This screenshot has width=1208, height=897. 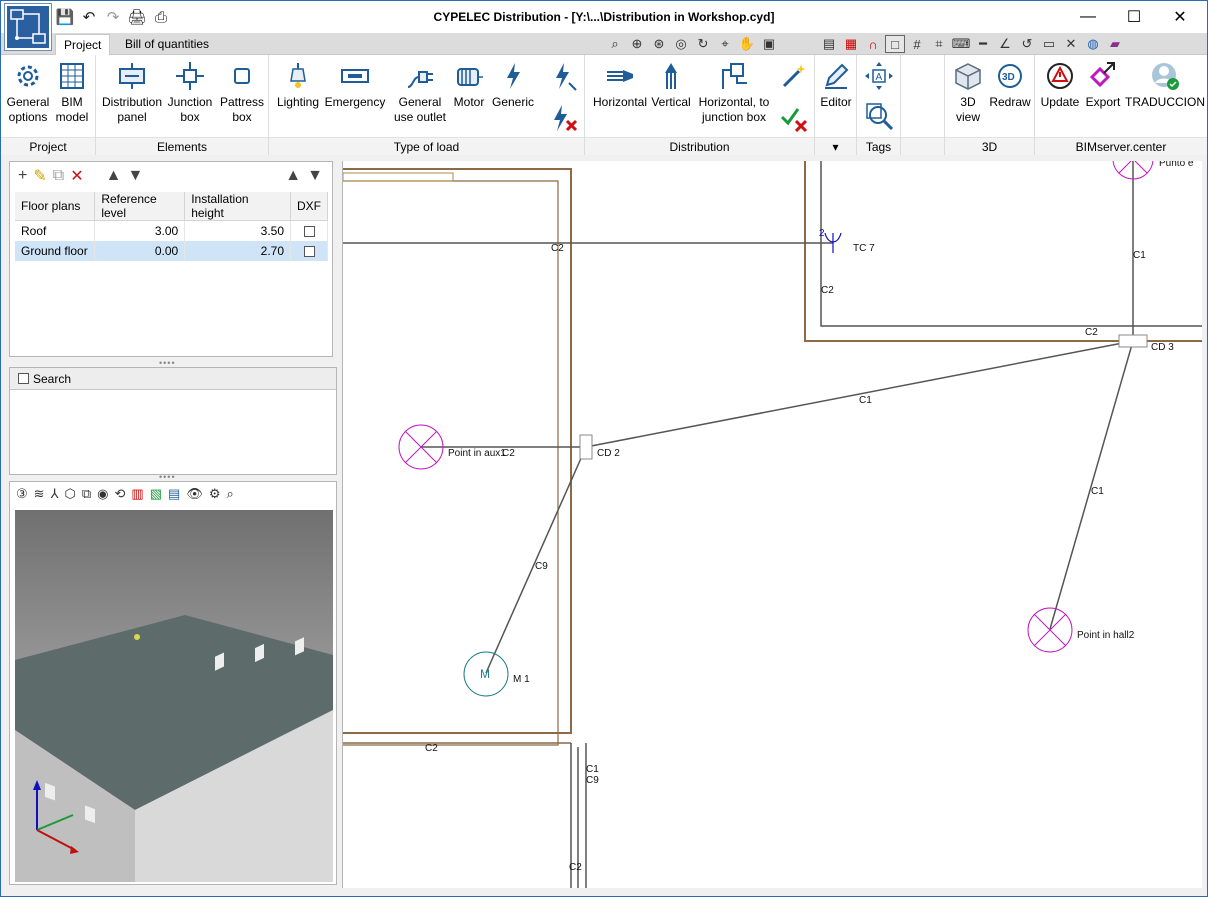 What do you see at coordinates (86, 494) in the screenshot?
I see `copy-view-icon: ⧉` at bounding box center [86, 494].